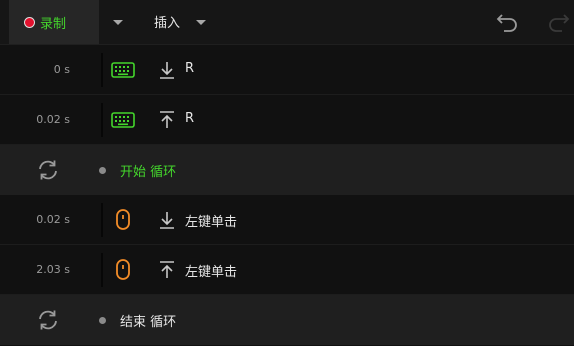 This screenshot has width=574, height=346. Describe the element at coordinates (148, 172) in the screenshot. I see `loop-label: 开始 循环` at that location.